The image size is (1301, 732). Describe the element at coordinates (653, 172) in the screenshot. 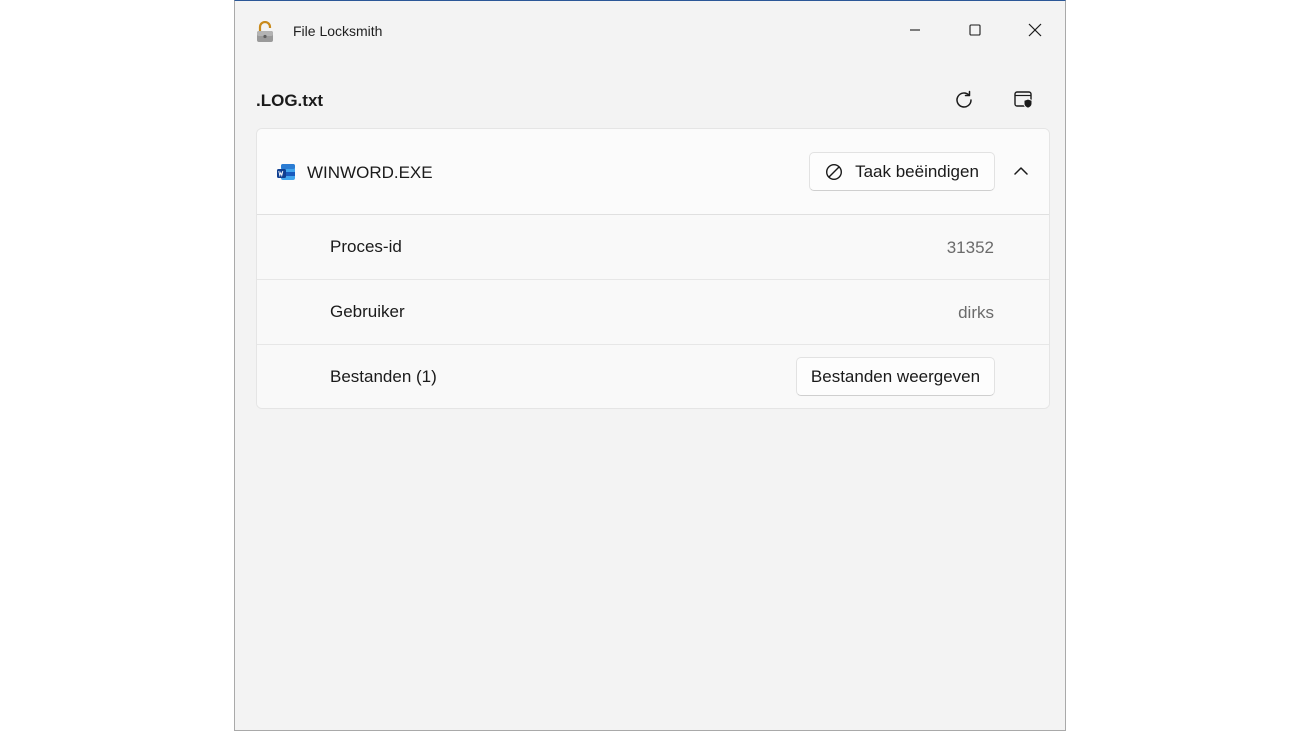

I see `process-card-header: WINWORD.EXE Taak beëindigen` at that location.